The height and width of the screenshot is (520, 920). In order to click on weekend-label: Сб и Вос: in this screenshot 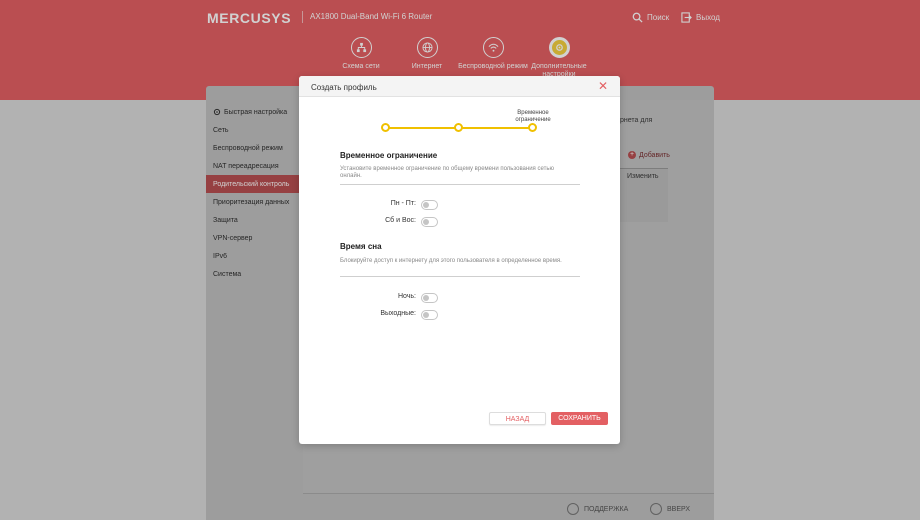, I will do `click(400, 220)`.